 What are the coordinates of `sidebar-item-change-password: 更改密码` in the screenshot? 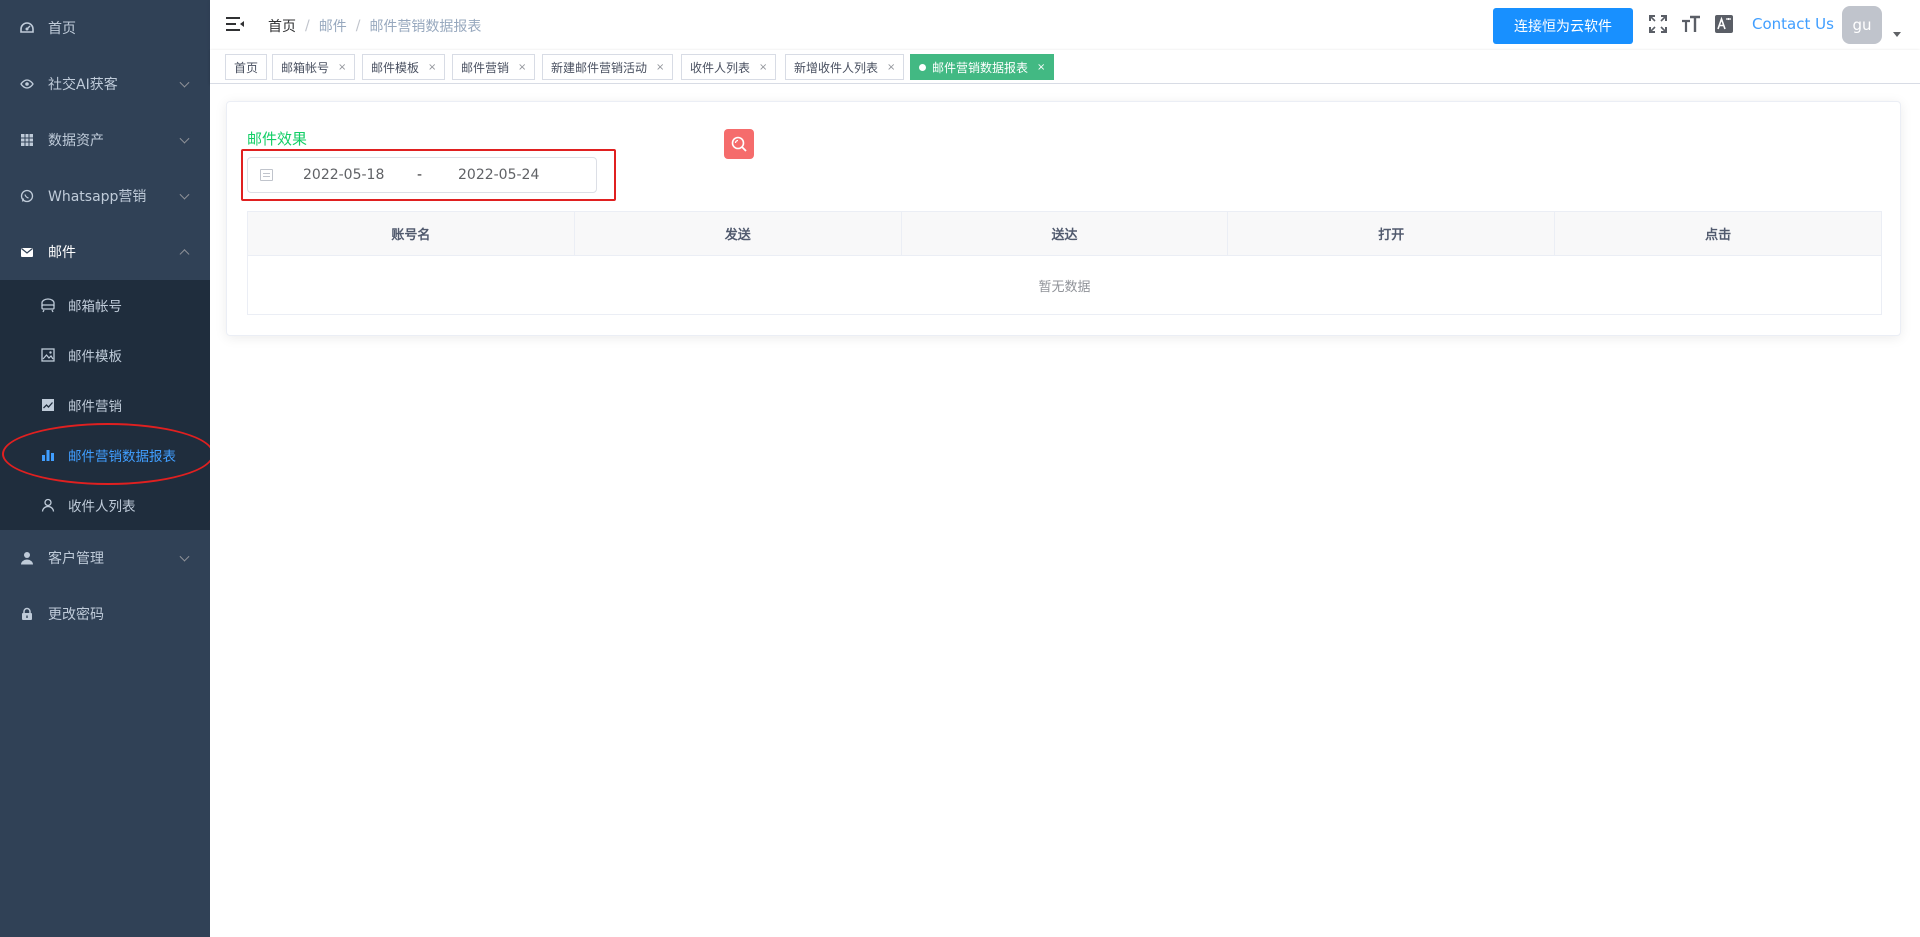 It's located at (105, 614).